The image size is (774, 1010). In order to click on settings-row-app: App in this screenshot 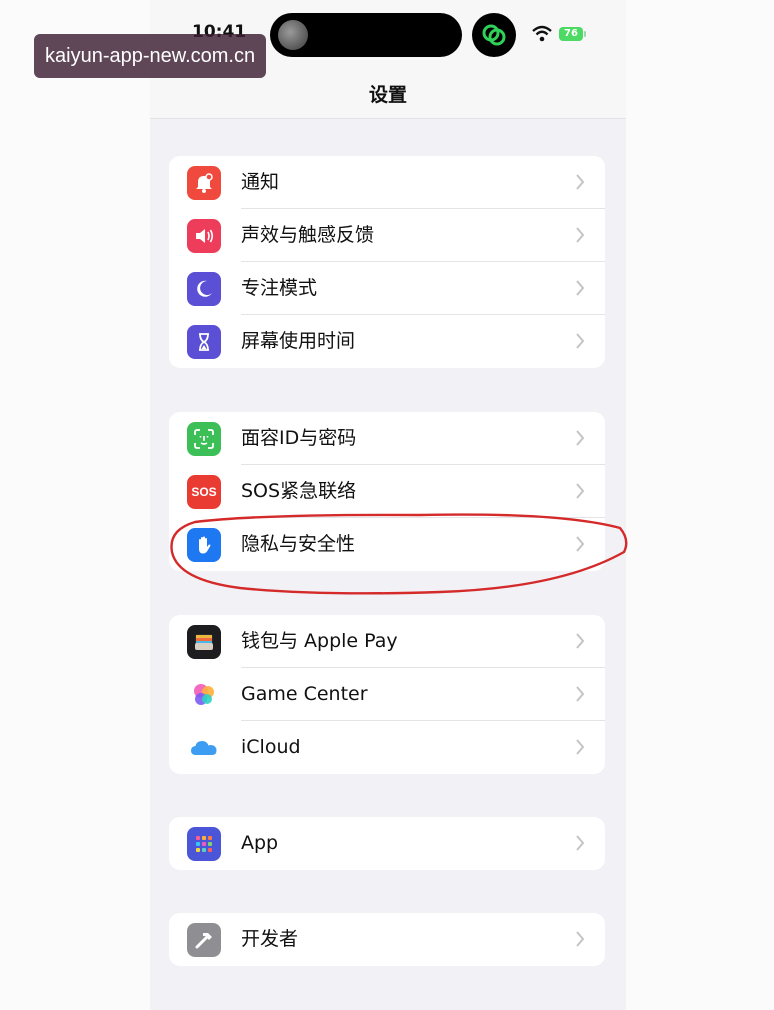, I will do `click(387, 843)`.